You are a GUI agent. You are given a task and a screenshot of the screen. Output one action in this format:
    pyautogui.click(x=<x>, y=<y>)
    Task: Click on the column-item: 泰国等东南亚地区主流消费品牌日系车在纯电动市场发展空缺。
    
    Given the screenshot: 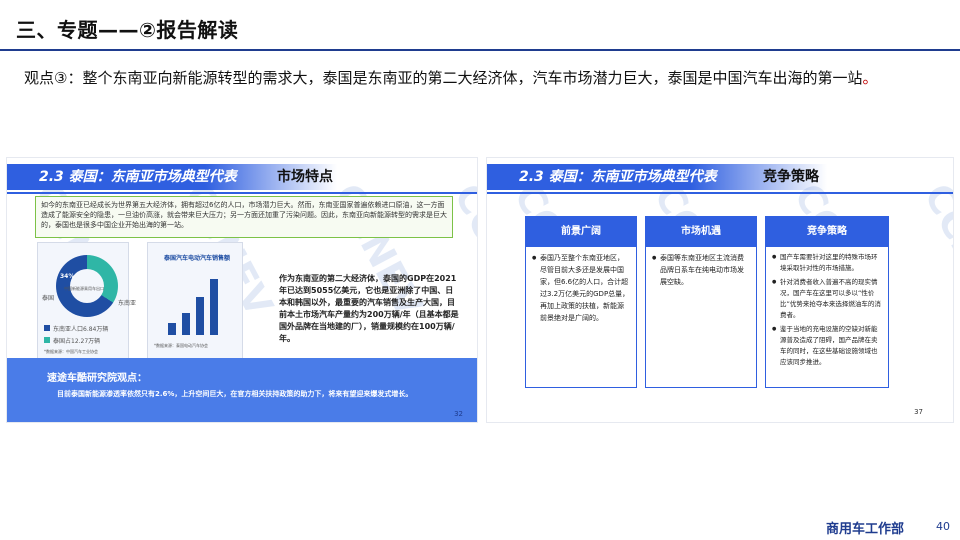 What is the action you would take?
    pyautogui.click(x=701, y=270)
    